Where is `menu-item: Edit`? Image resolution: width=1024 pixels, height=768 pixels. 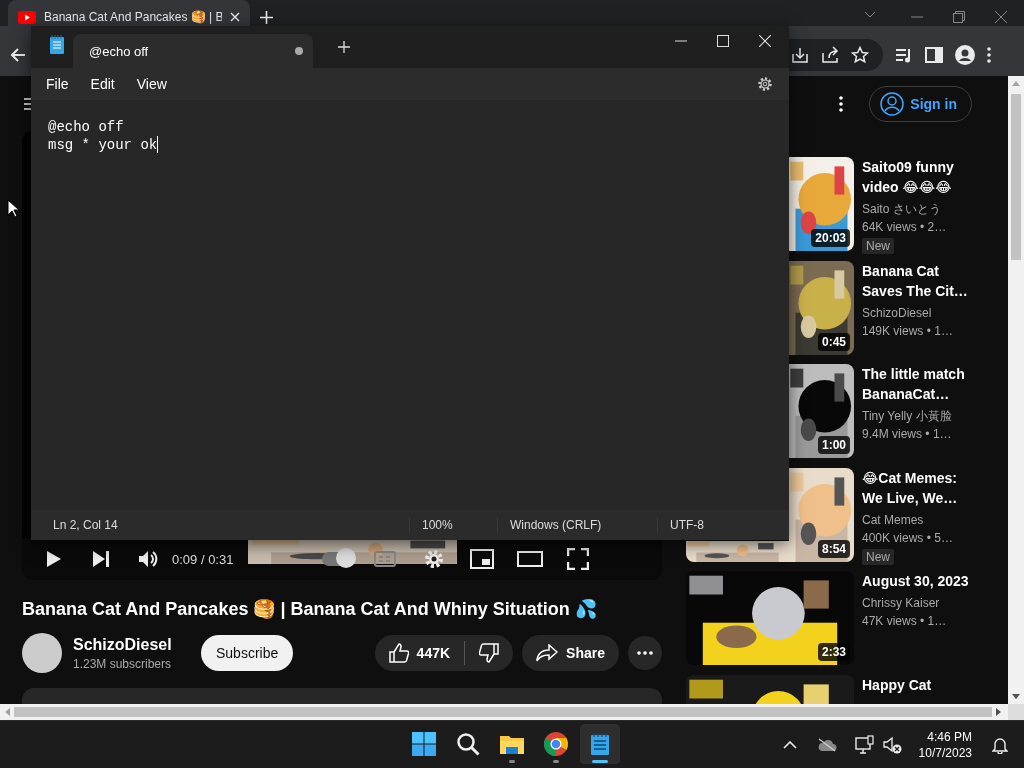
menu-item: Edit is located at coordinates (102, 84).